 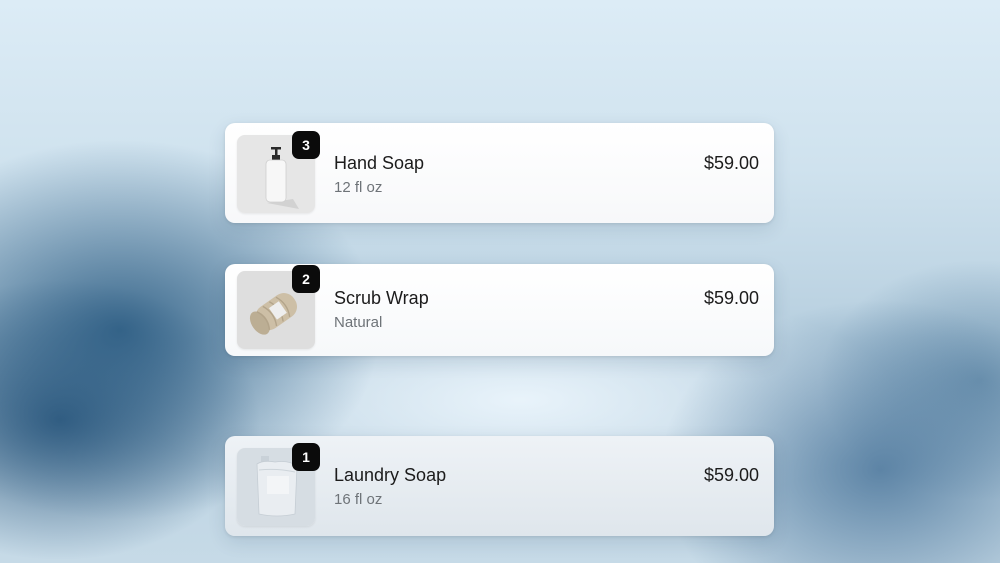 I want to click on product-variant: Natural, so click(x=358, y=322).